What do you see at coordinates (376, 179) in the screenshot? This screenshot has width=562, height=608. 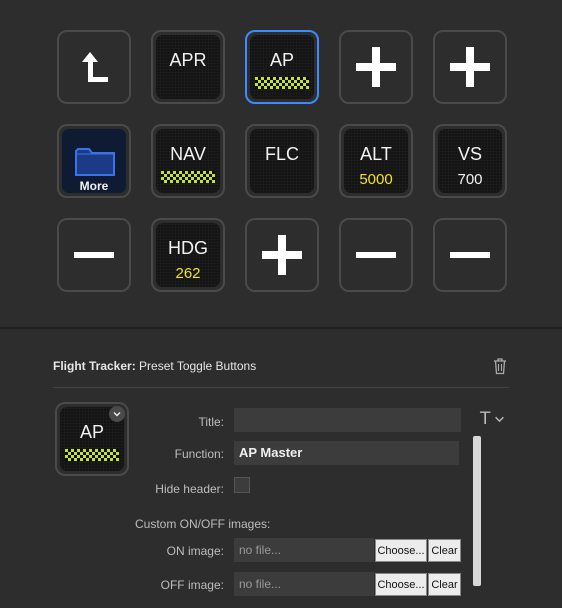 I see `alt-value: 5000` at bounding box center [376, 179].